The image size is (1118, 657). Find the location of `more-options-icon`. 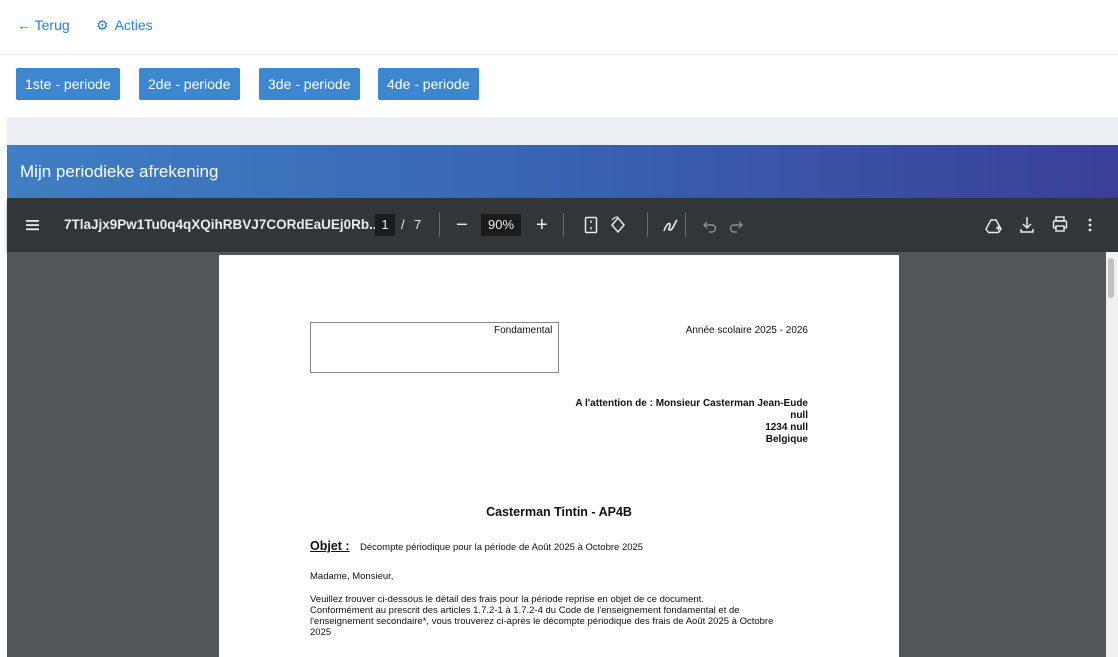

more-options-icon is located at coordinates (1090, 225).